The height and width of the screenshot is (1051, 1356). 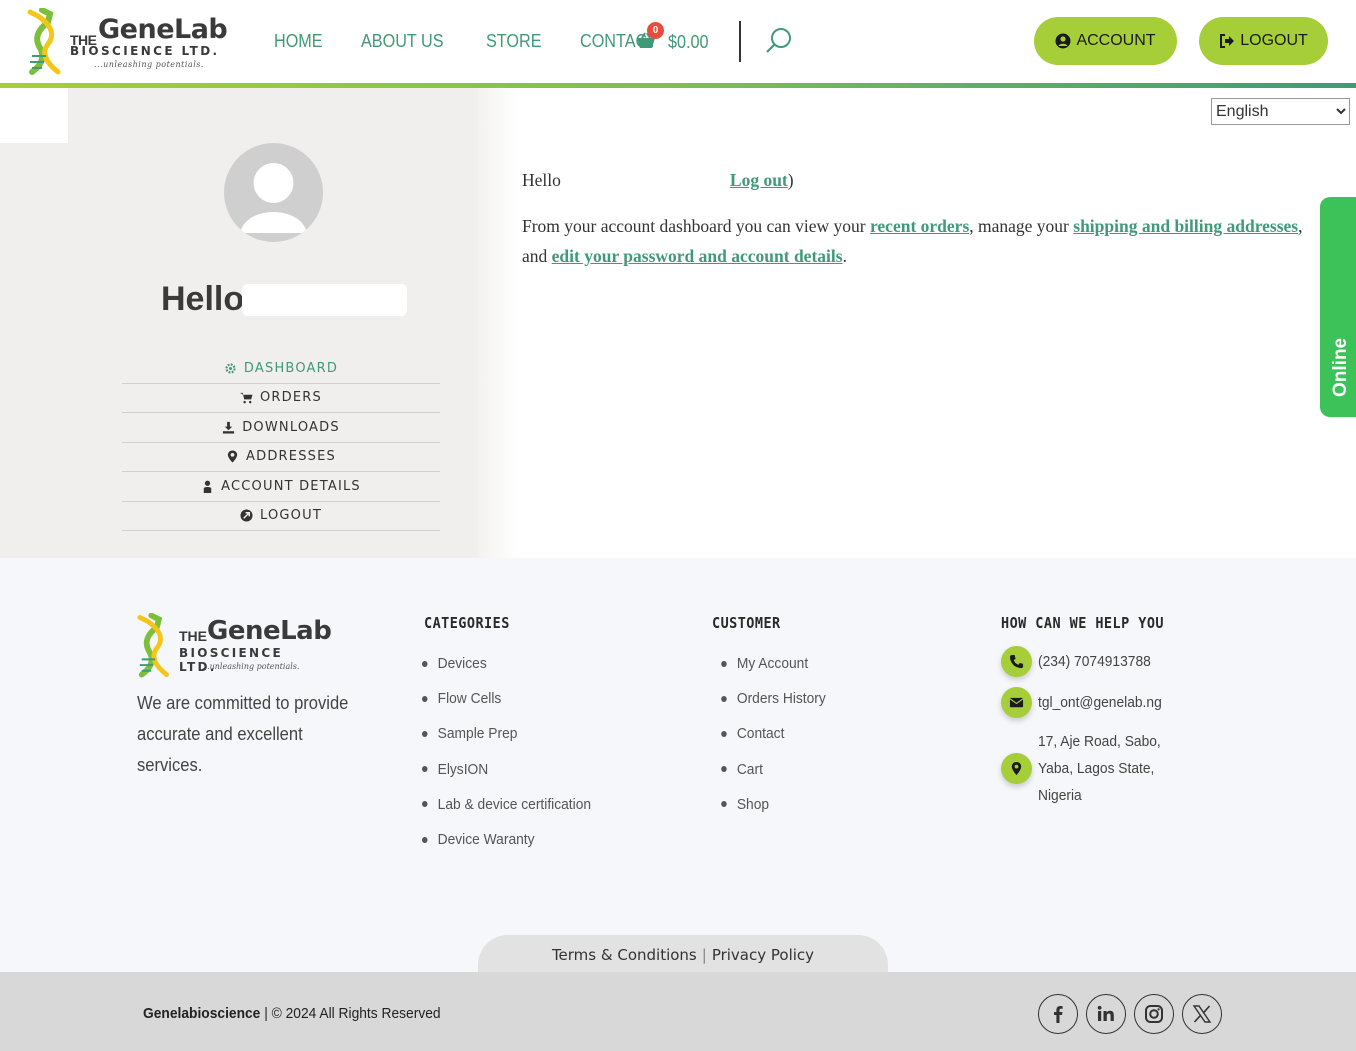 I want to click on copyright-brand: Genelabioscience, so click(x=202, y=1013).